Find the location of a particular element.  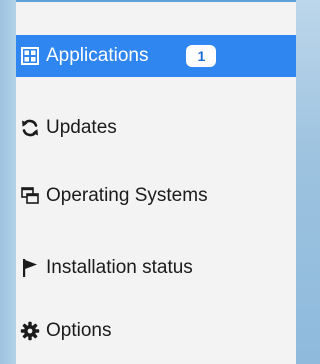

nav-item-updates: Updates is located at coordinates (156, 128).